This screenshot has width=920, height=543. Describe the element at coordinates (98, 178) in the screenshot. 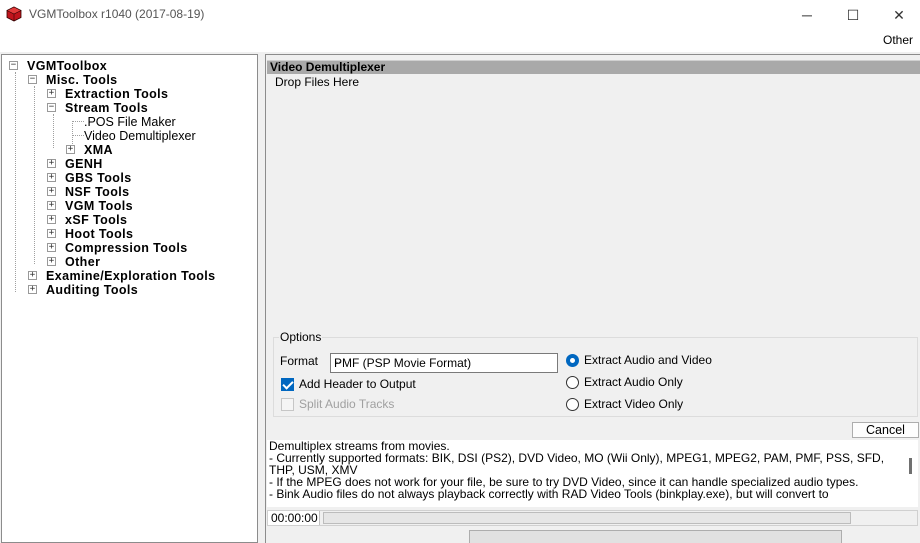

I see `tree-label: GBS Tools` at that location.